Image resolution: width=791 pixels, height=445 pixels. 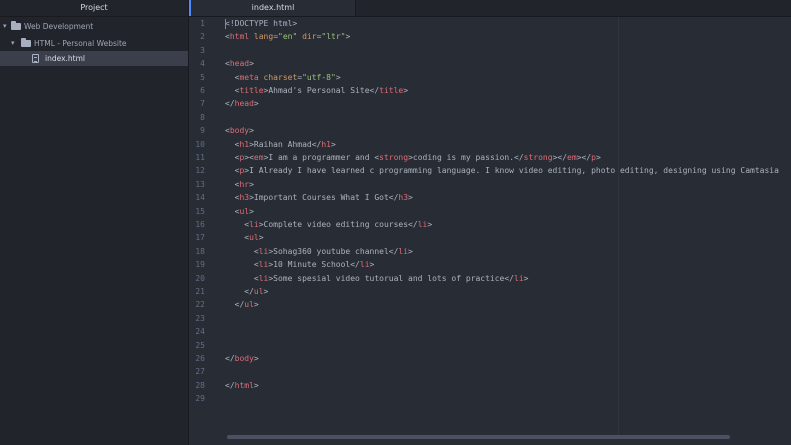 What do you see at coordinates (200, 144) in the screenshot?
I see `line-number: 10` at bounding box center [200, 144].